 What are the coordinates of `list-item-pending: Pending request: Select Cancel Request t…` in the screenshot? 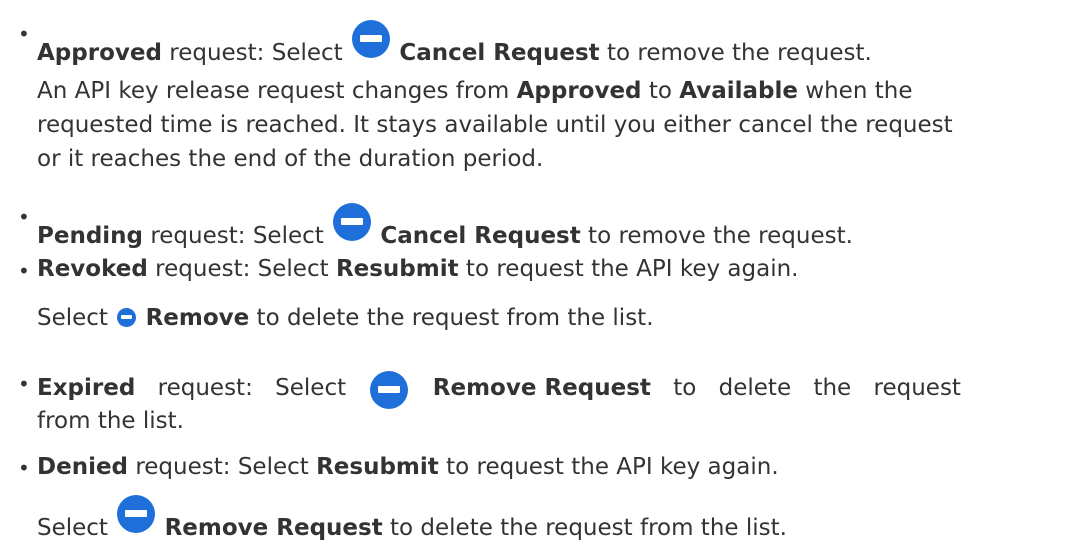 It's located at (445, 228).